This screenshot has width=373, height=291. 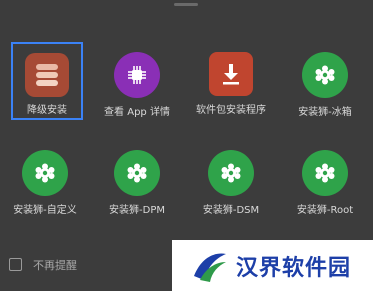 What do you see at coordinates (294, 268) in the screenshot?
I see `watermark-text: 汉界软件园` at bounding box center [294, 268].